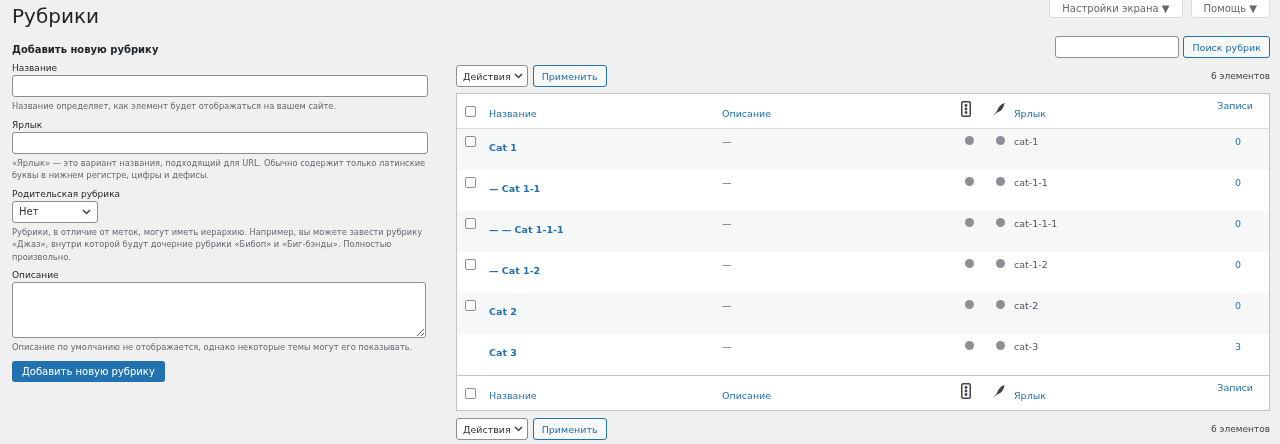 The height and width of the screenshot is (444, 1280). What do you see at coordinates (1226, 47) in the screenshot?
I see `search-button: Поиск рубрик` at bounding box center [1226, 47].